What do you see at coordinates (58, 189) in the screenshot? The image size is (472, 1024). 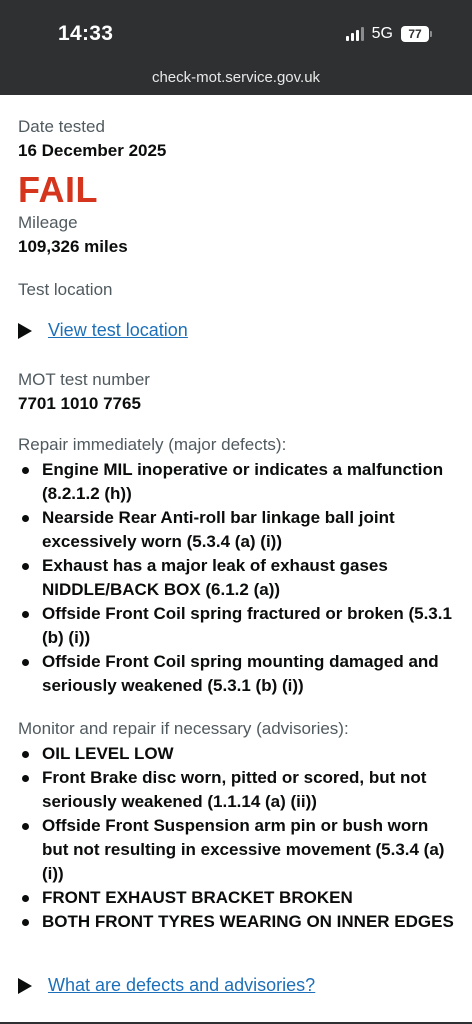 I see `result-status: FAIL` at bounding box center [58, 189].